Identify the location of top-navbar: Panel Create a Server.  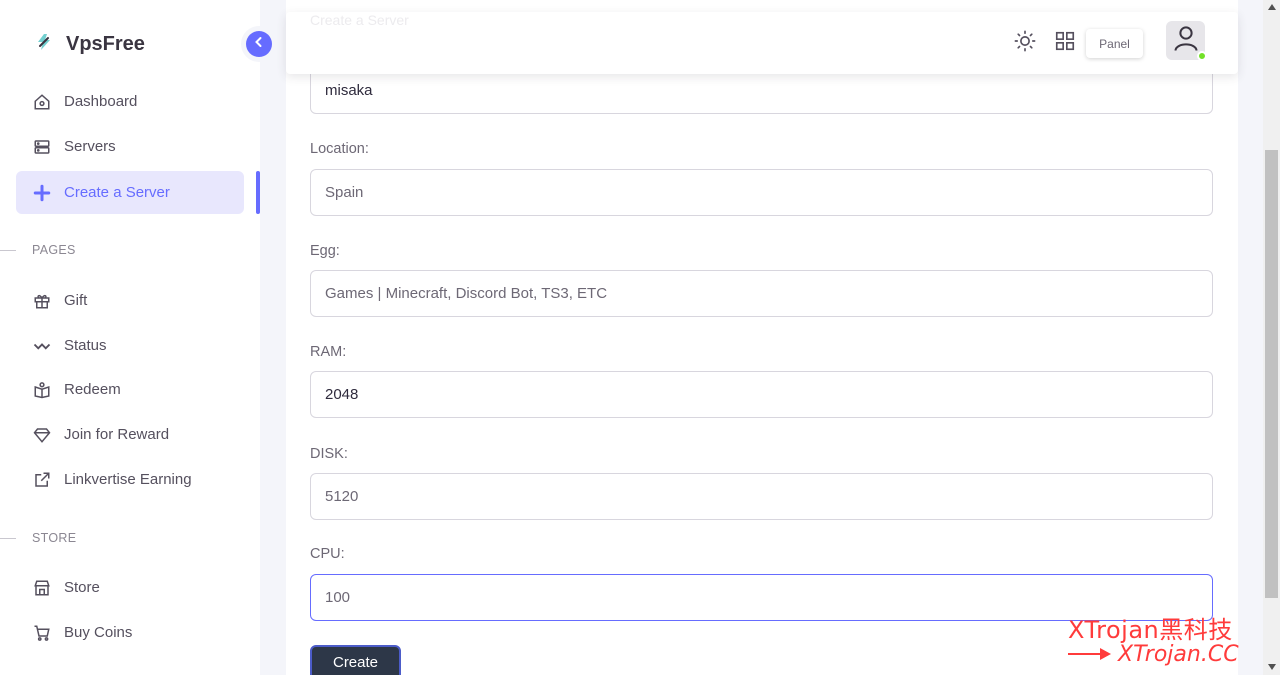
(762, 43).